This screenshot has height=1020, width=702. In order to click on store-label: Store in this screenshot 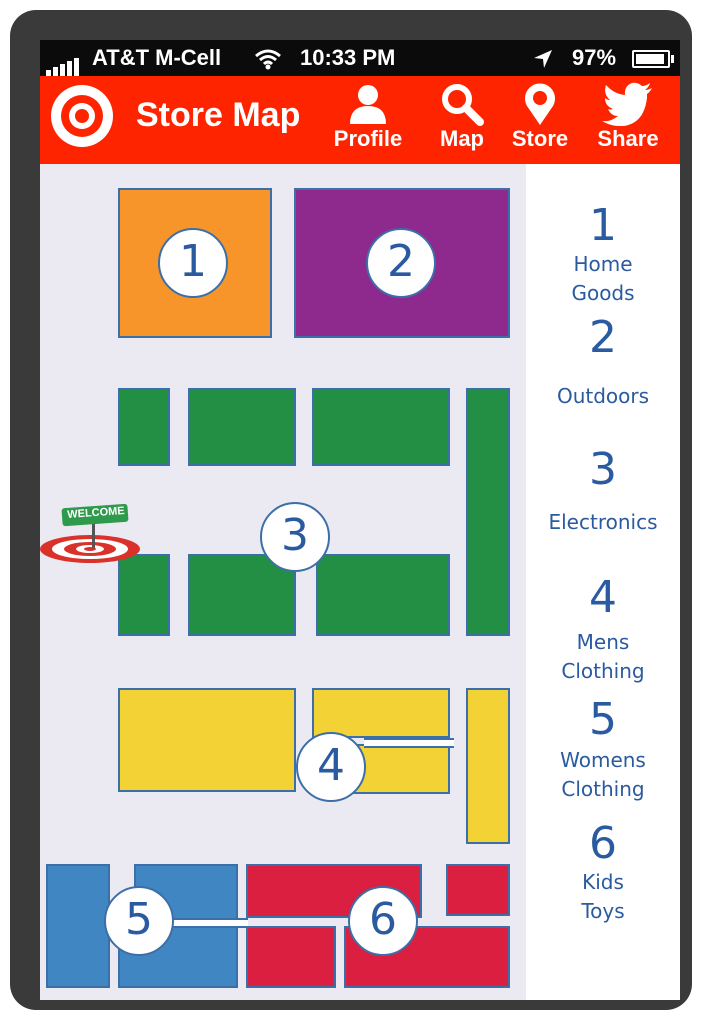, I will do `click(540, 138)`.